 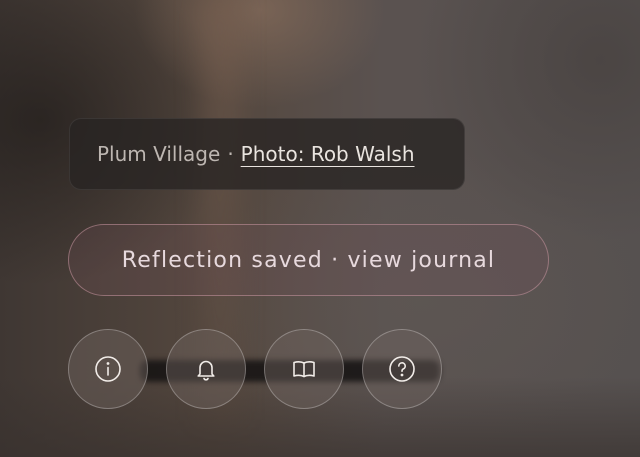 What do you see at coordinates (255, 369) in the screenshot?
I see `action-buttons` at bounding box center [255, 369].